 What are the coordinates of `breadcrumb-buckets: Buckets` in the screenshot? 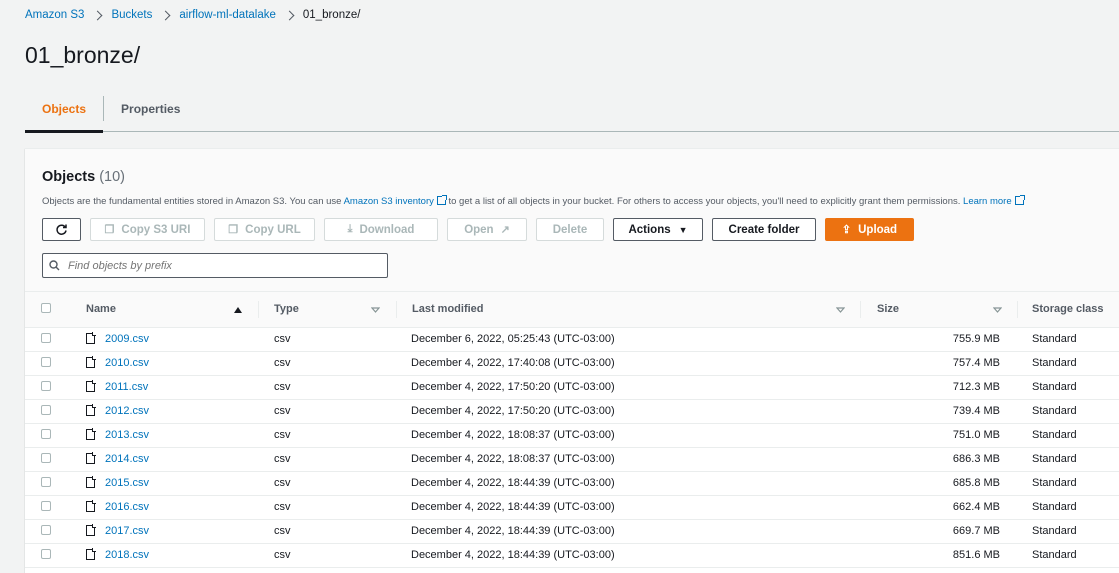 It's located at (131, 15).